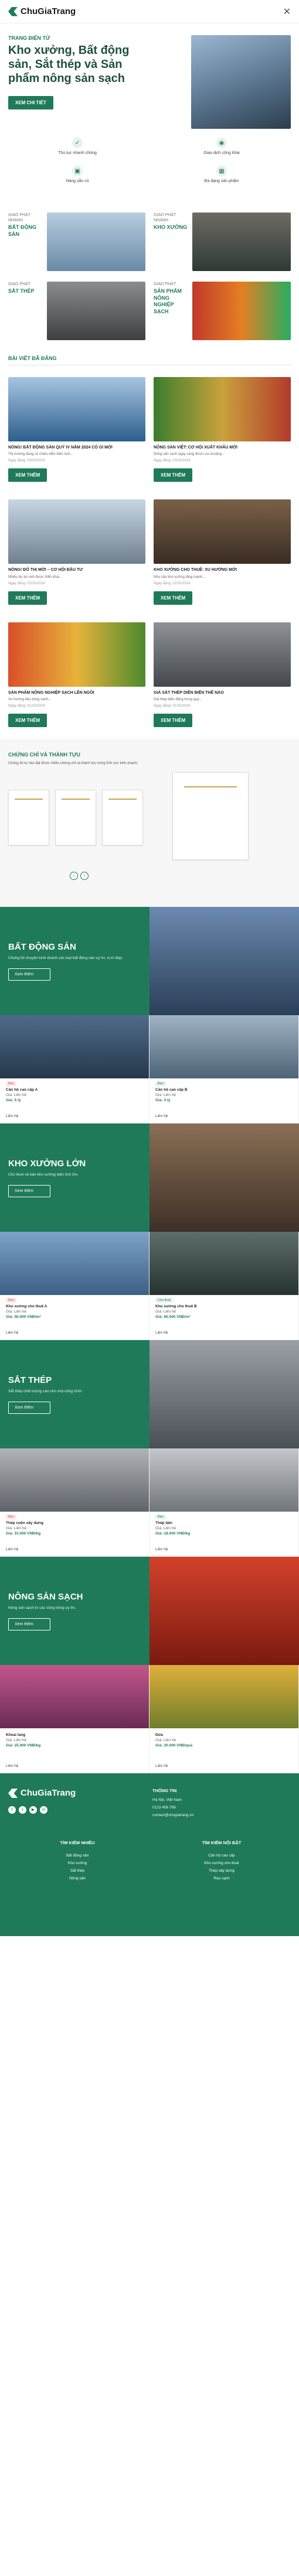 The width and height of the screenshot is (299, 2576). Describe the element at coordinates (164, 1808) in the screenshot. I see `phone: 0123 456 789` at that location.